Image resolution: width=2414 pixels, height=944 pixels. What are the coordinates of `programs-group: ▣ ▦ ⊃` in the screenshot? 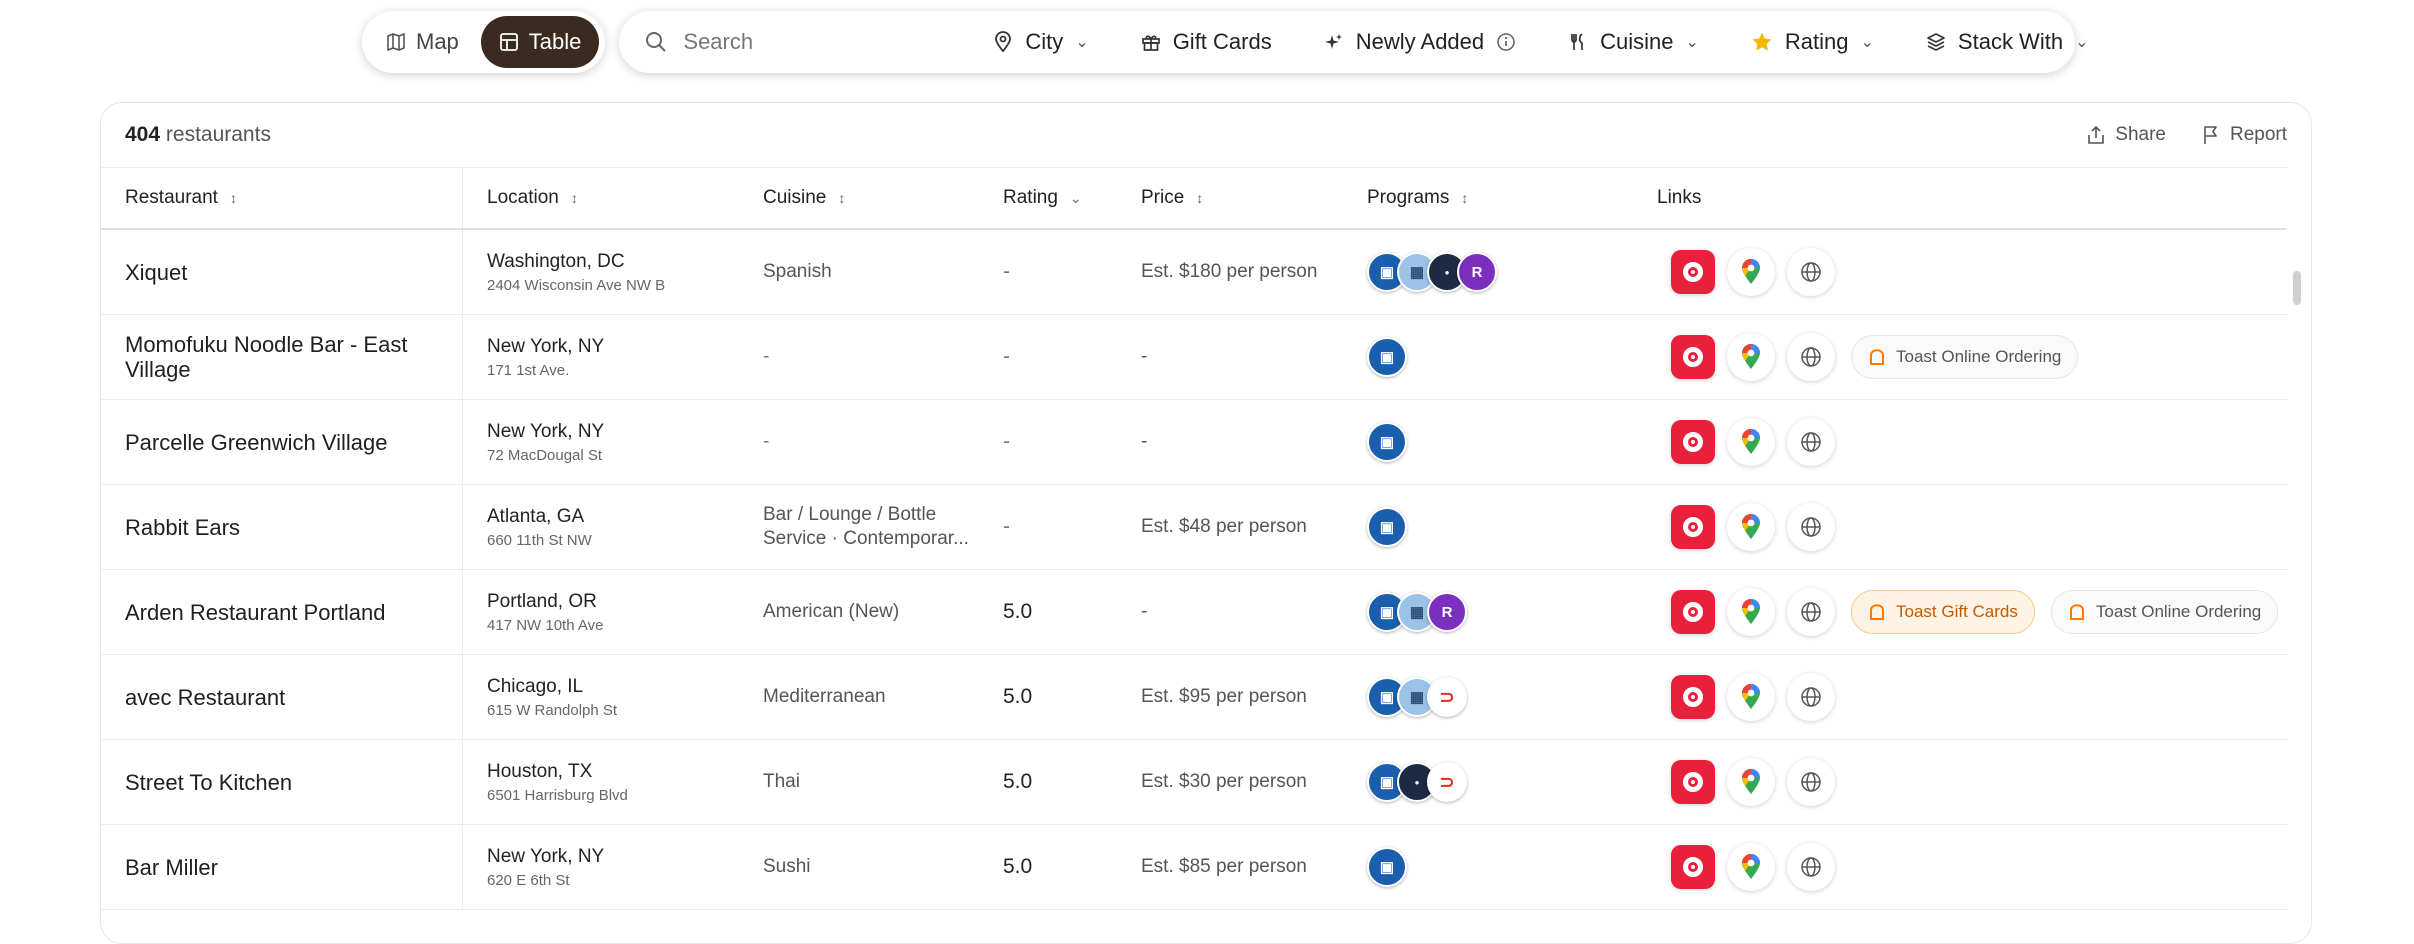 It's located at (1512, 697).